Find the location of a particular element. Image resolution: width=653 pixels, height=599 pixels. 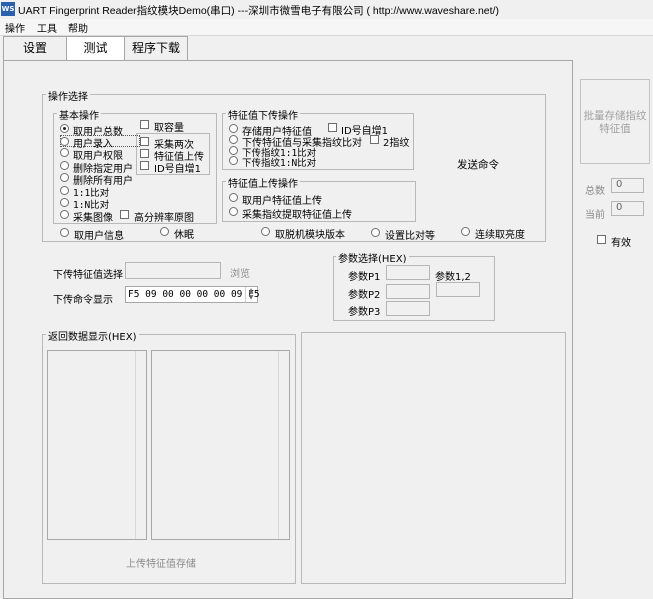

return-data-list-left is located at coordinates (97, 445).